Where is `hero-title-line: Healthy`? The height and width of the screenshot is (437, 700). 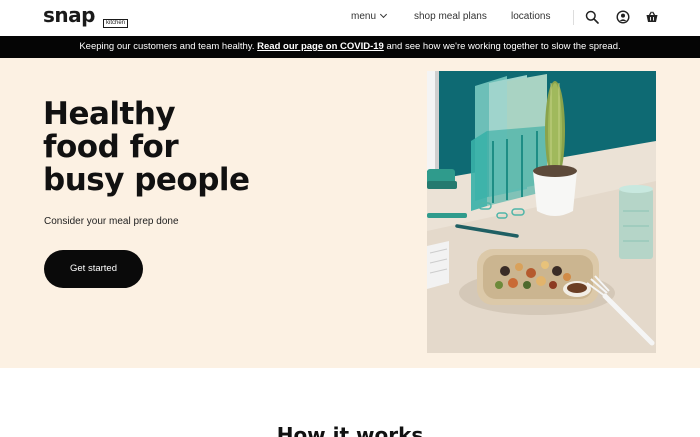
hero-title-line: Healthy is located at coordinates (109, 114).